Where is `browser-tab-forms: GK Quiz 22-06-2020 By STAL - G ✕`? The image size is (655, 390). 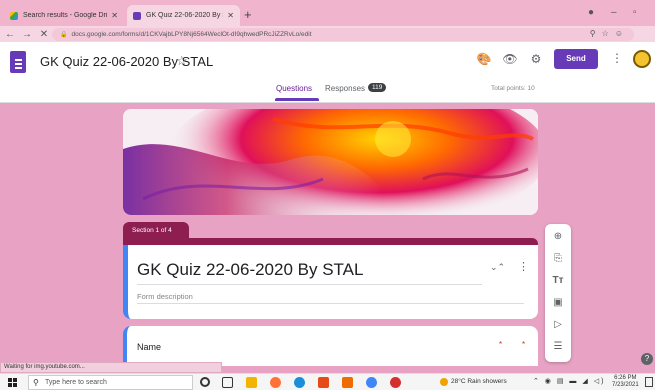 browser-tab-forms: GK Quiz 22-06-2020 By STAL - G ✕ is located at coordinates (183, 15).